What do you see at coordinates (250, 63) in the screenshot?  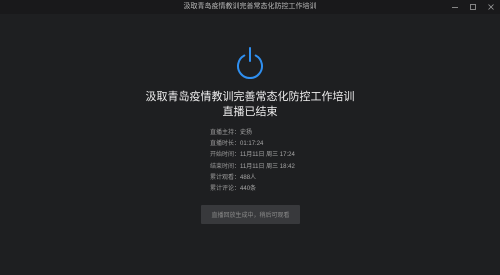 I see `power-icon` at bounding box center [250, 63].